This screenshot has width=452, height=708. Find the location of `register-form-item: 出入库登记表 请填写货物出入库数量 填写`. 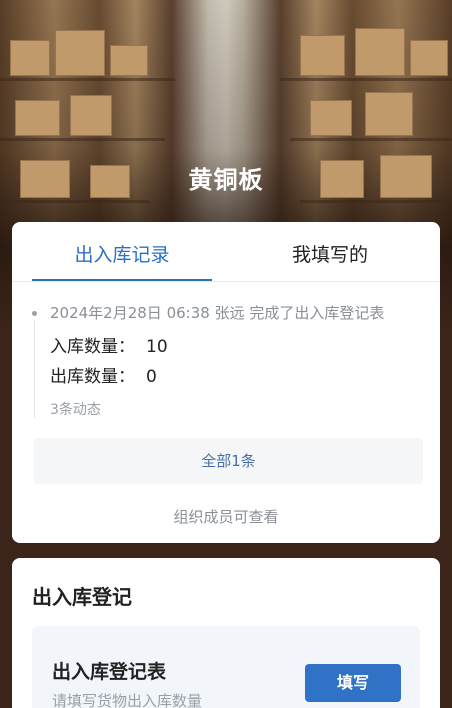

register-form-item: 出入库登记表 请填写货物出入库数量 填写 is located at coordinates (226, 667).